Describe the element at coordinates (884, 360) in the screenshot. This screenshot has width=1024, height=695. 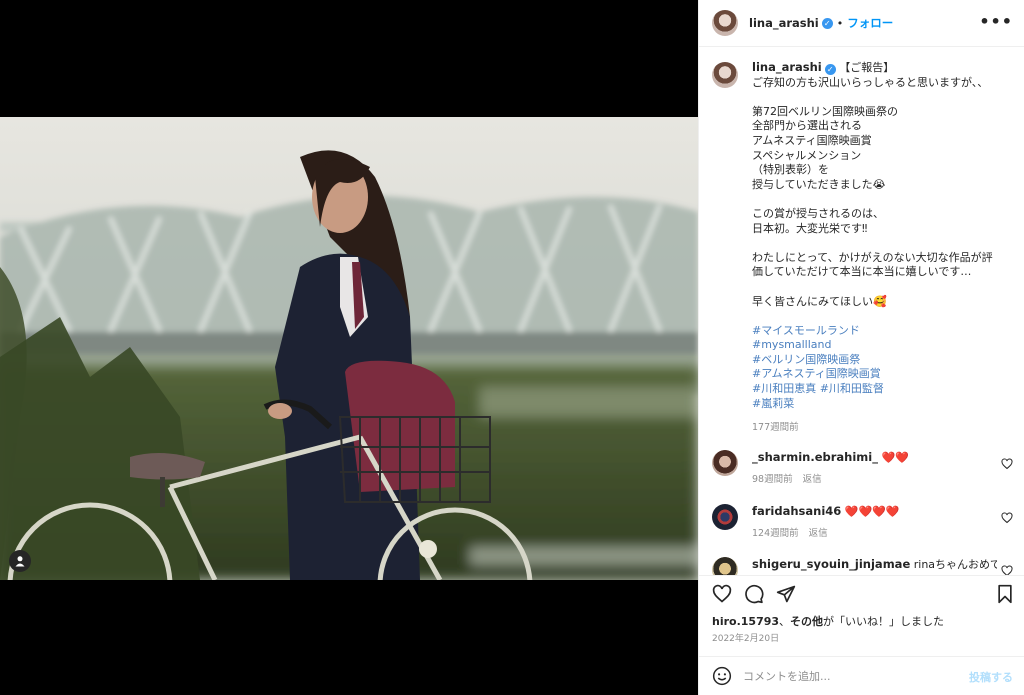
I see `hashtag-line: #ベルリン国際映画祭` at that location.